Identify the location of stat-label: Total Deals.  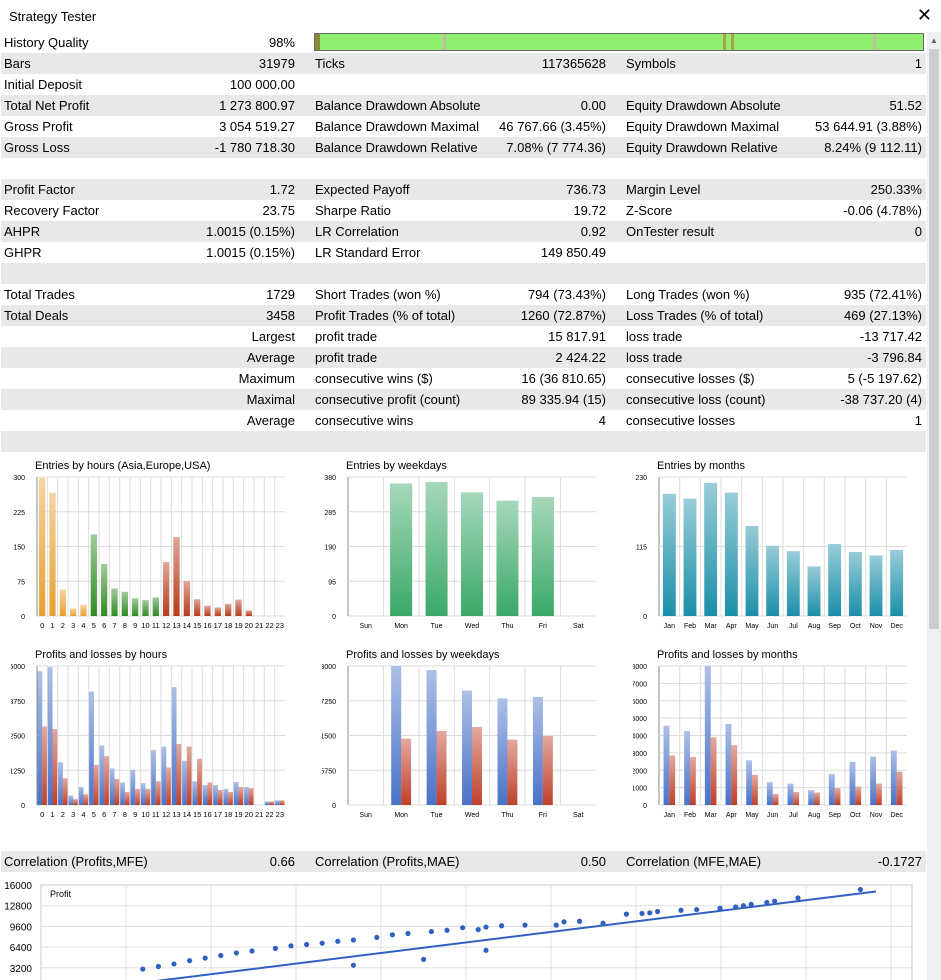
(36, 315).